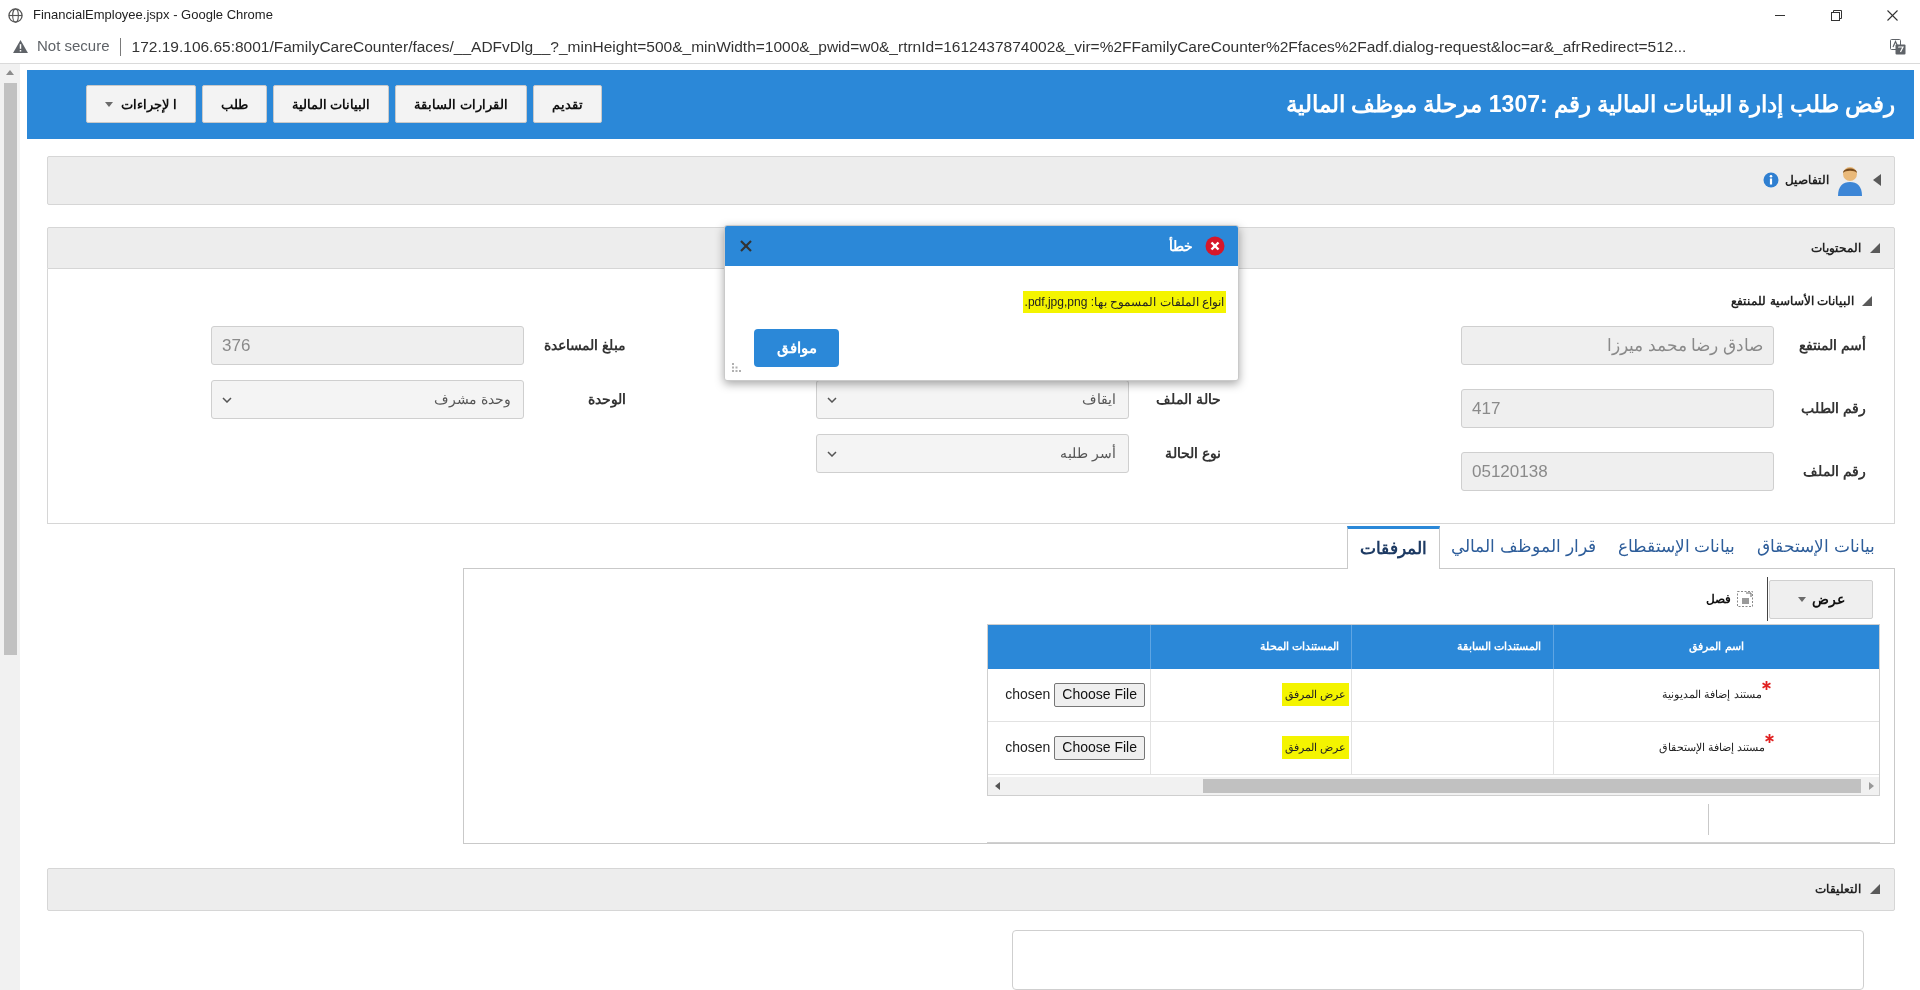  I want to click on resize-grip-icon, so click(736, 367).